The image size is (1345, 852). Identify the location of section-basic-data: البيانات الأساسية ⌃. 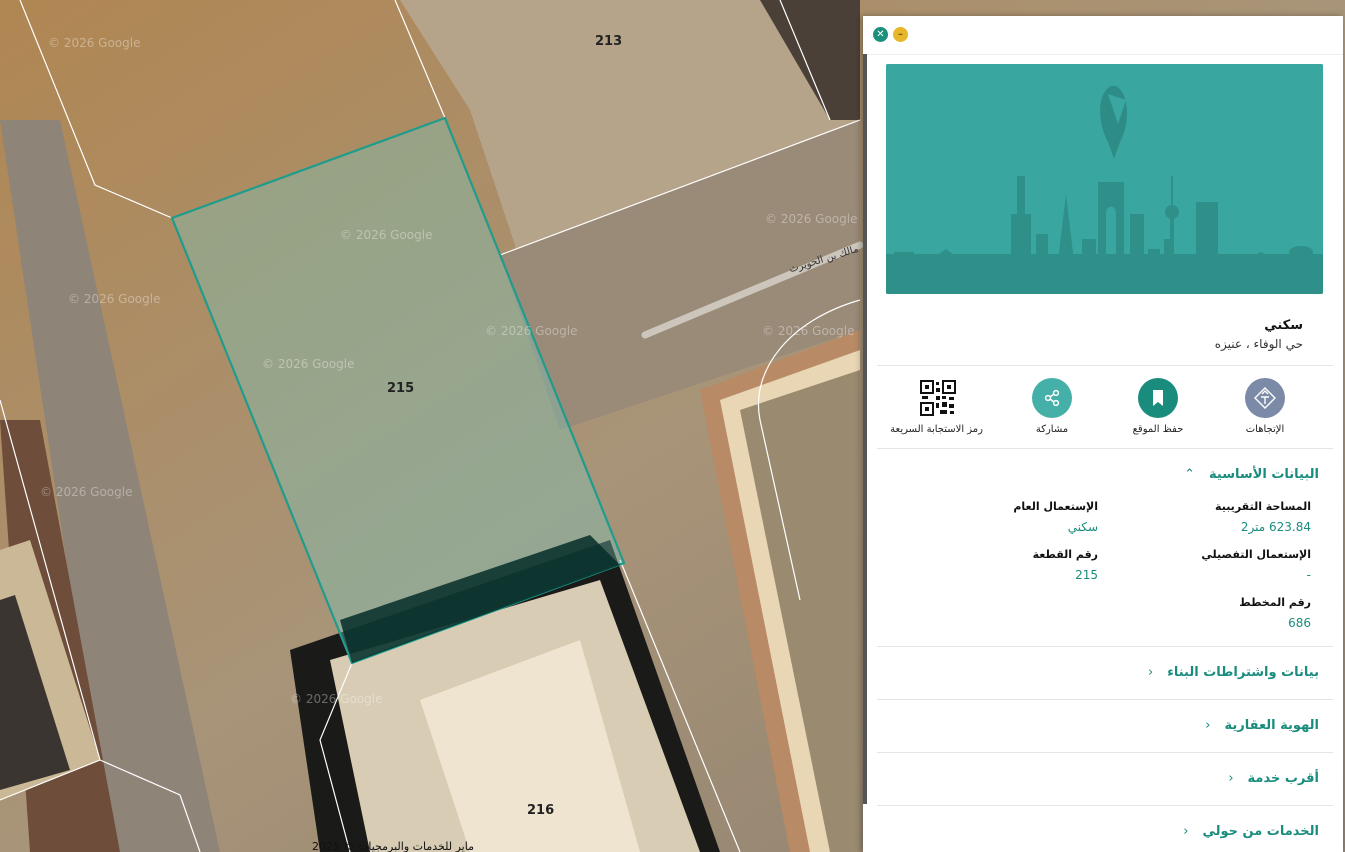
(1251, 474).